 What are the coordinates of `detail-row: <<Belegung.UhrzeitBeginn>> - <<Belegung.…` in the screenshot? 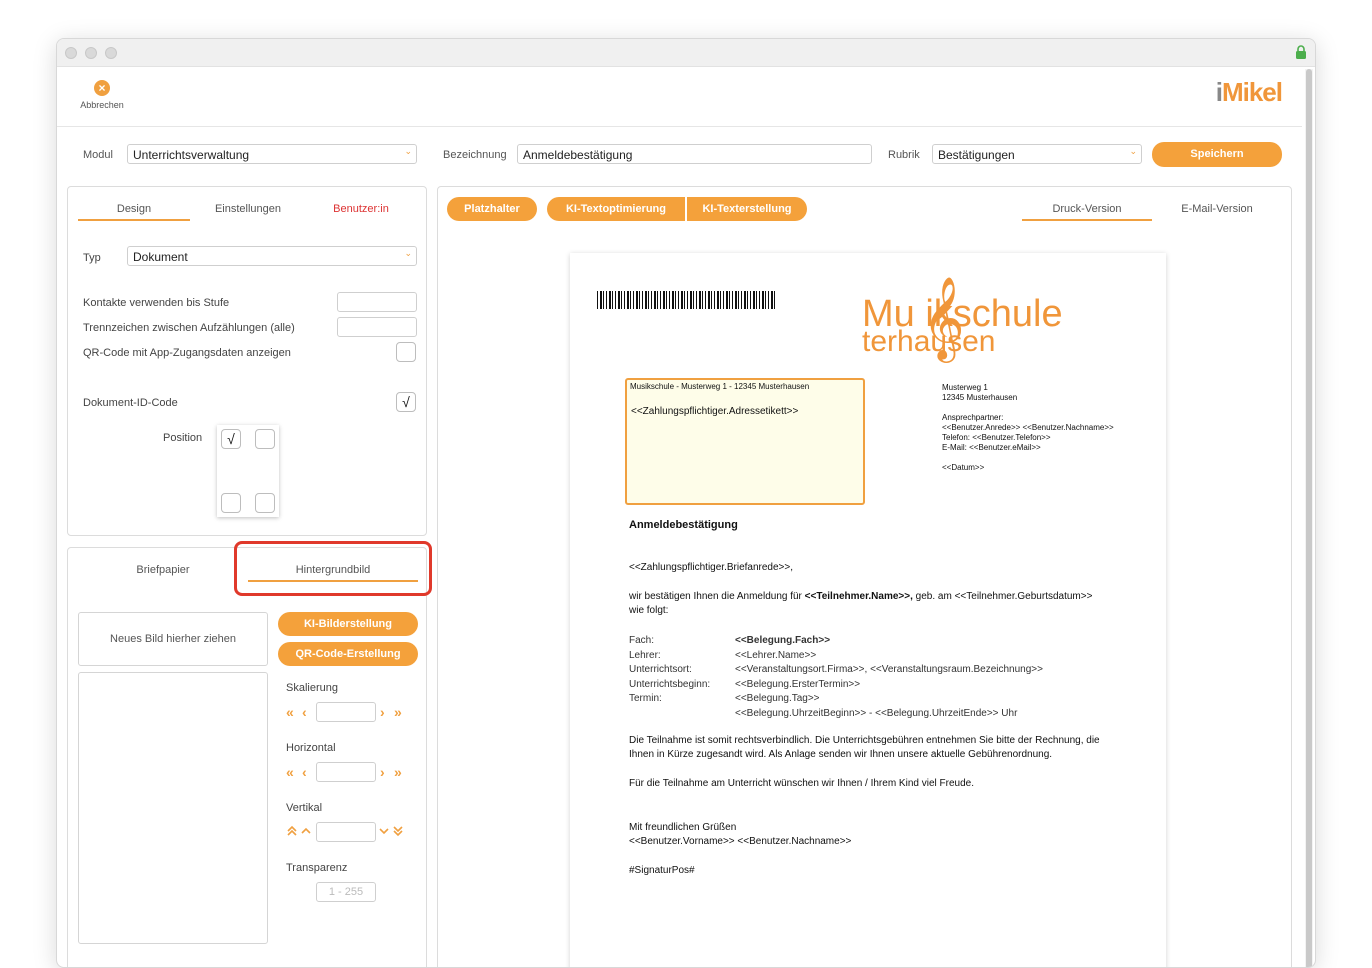 It's located at (836, 714).